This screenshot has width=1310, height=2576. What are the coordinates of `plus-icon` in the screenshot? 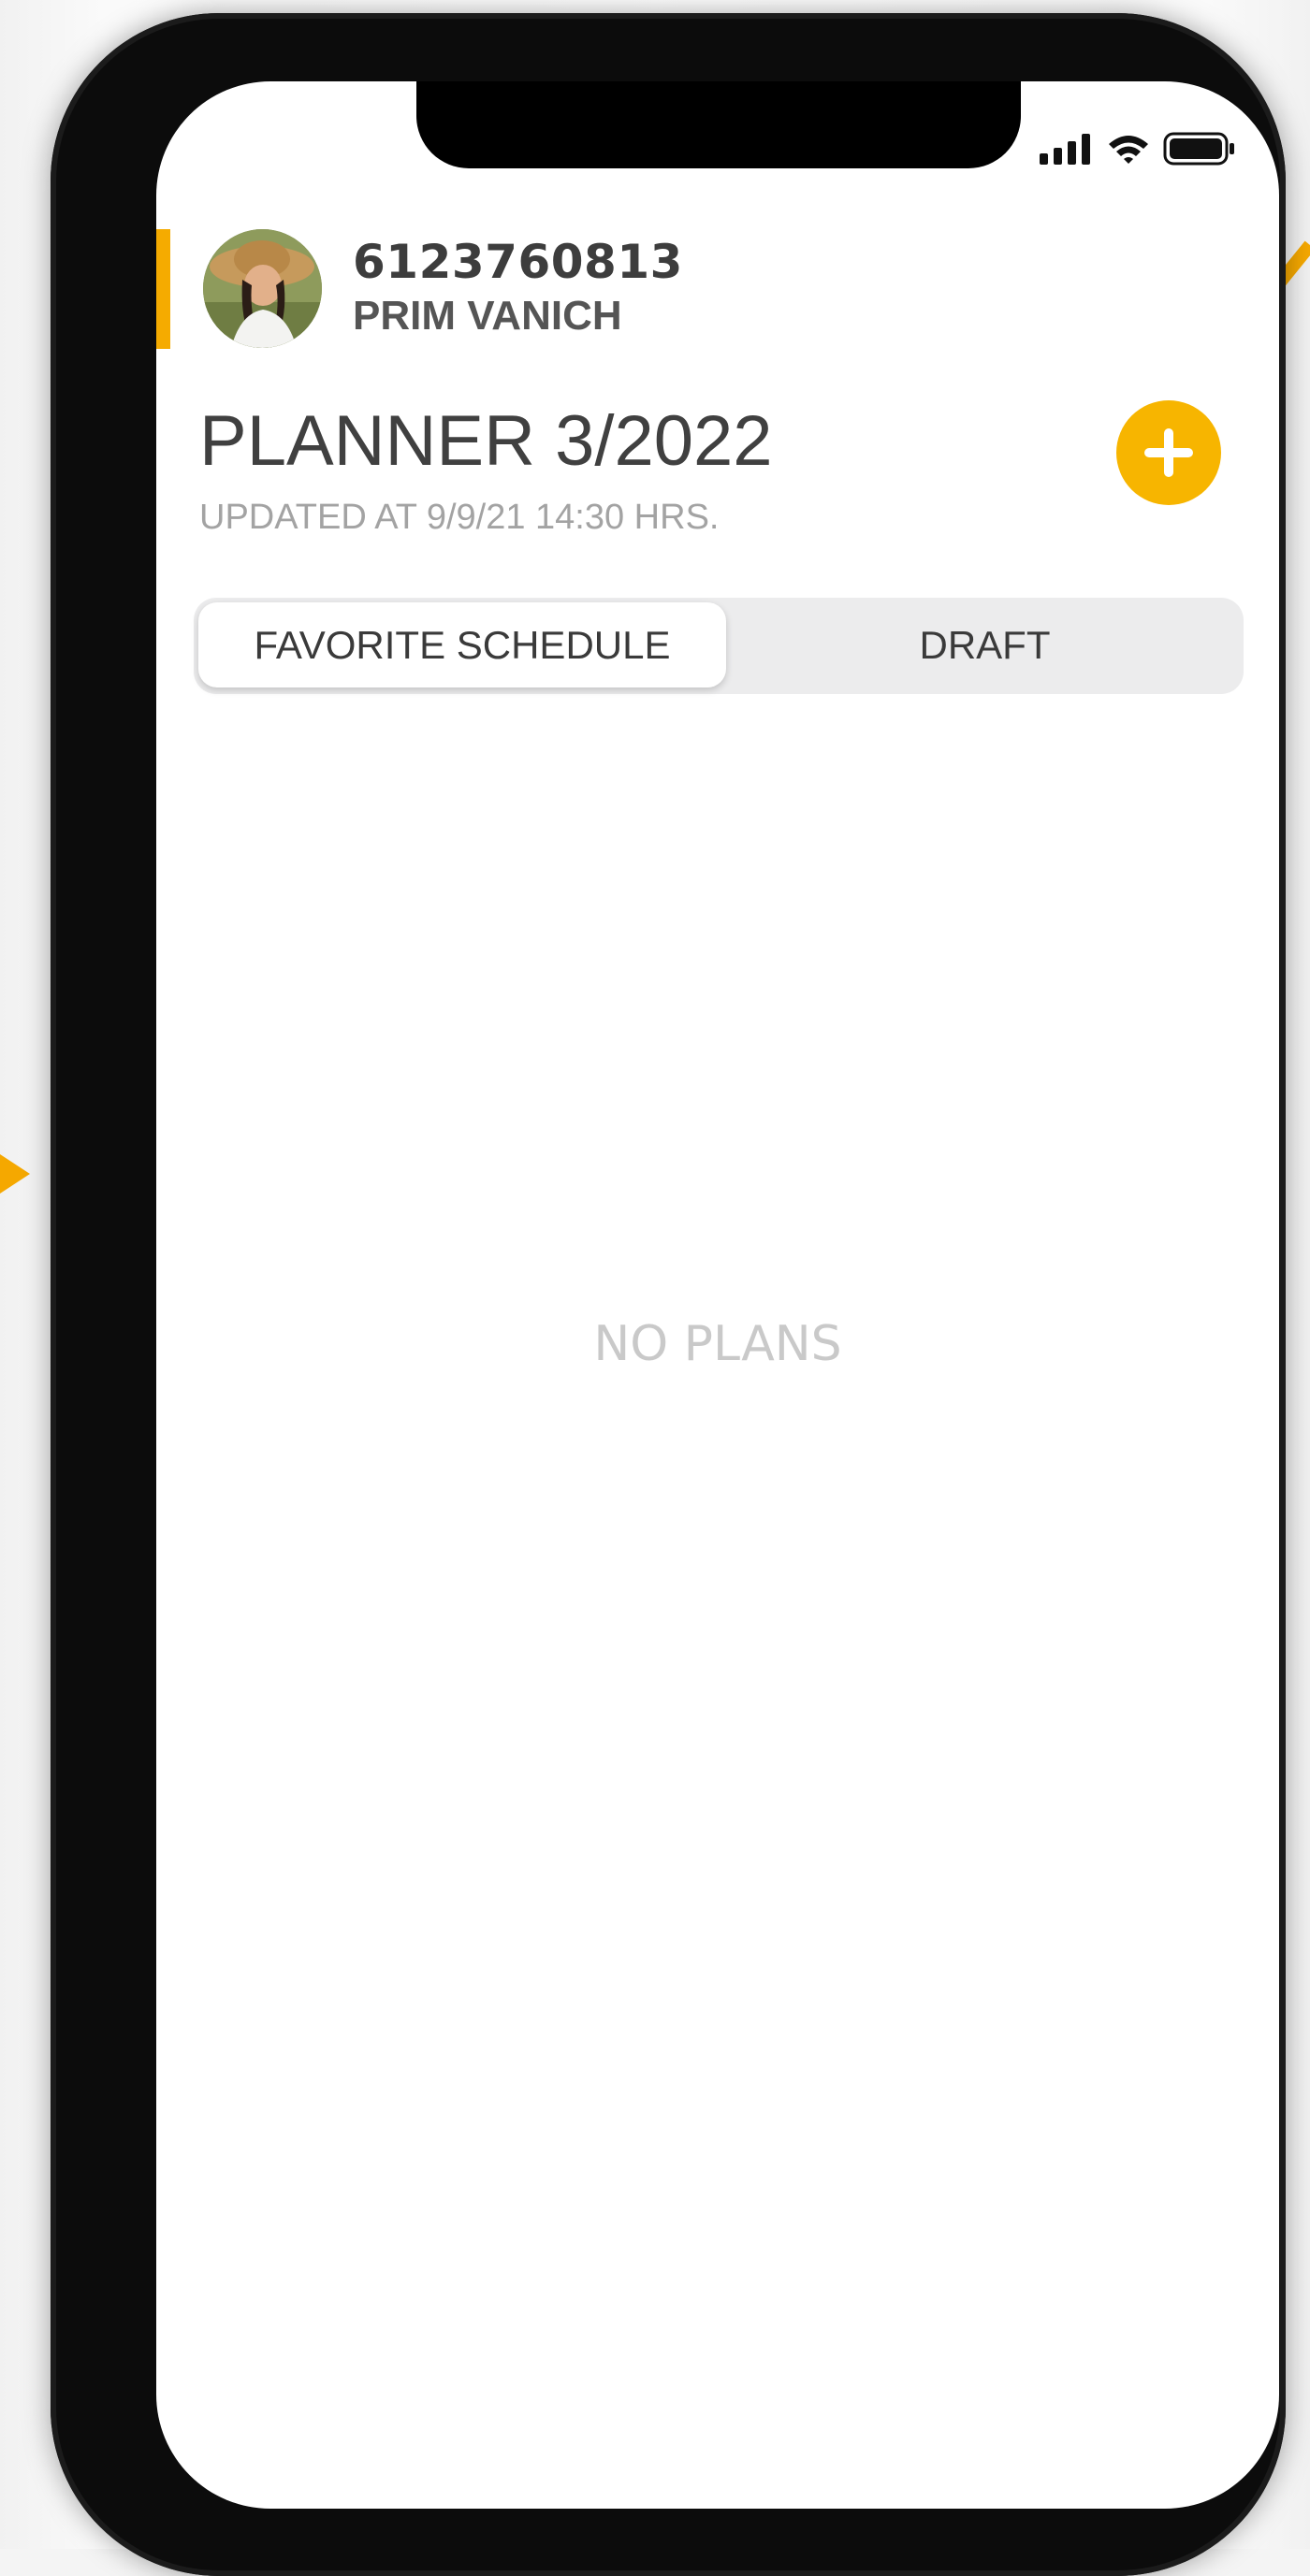 It's located at (1168, 452).